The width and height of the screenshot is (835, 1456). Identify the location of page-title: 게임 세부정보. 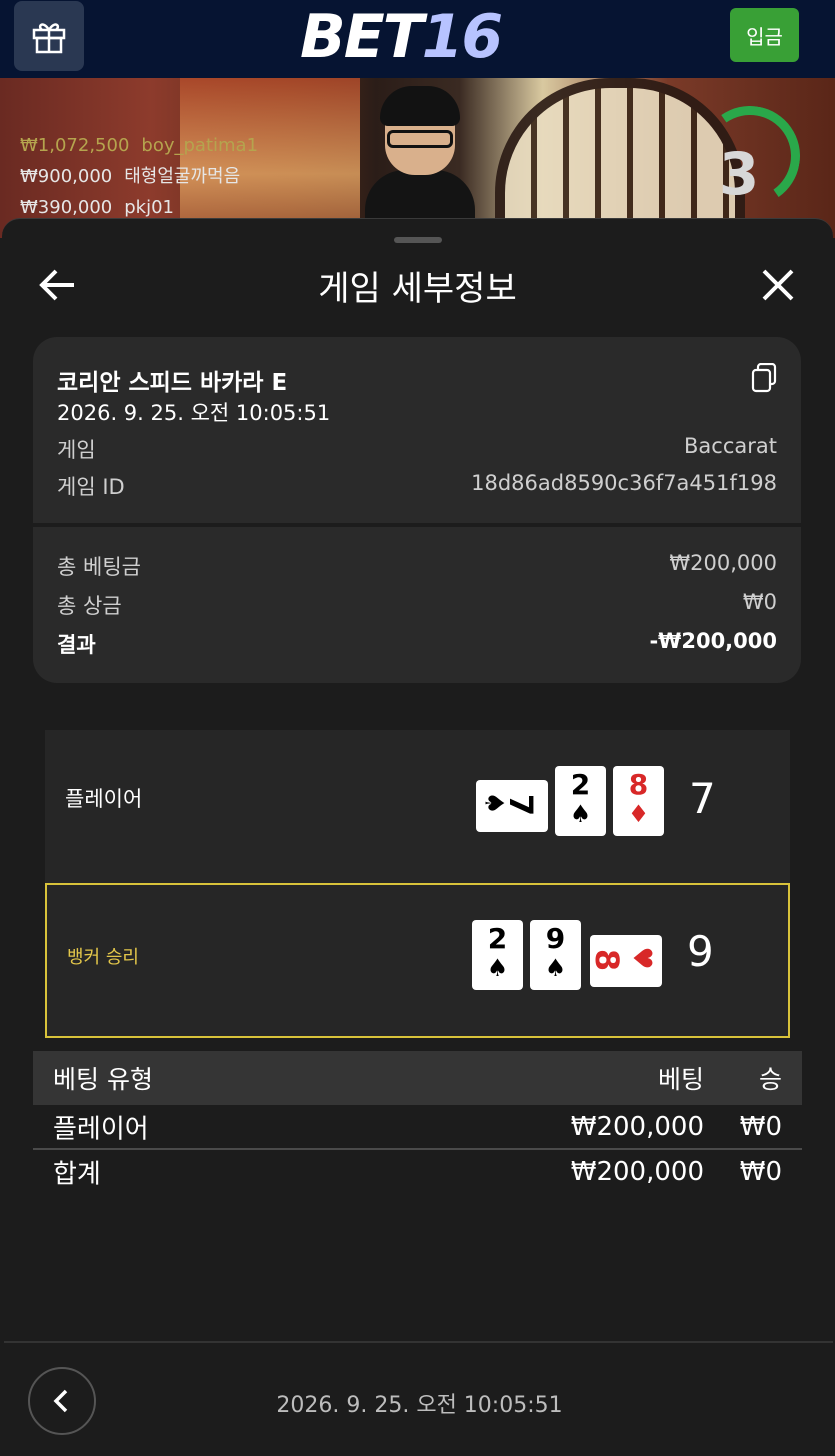
(417, 289).